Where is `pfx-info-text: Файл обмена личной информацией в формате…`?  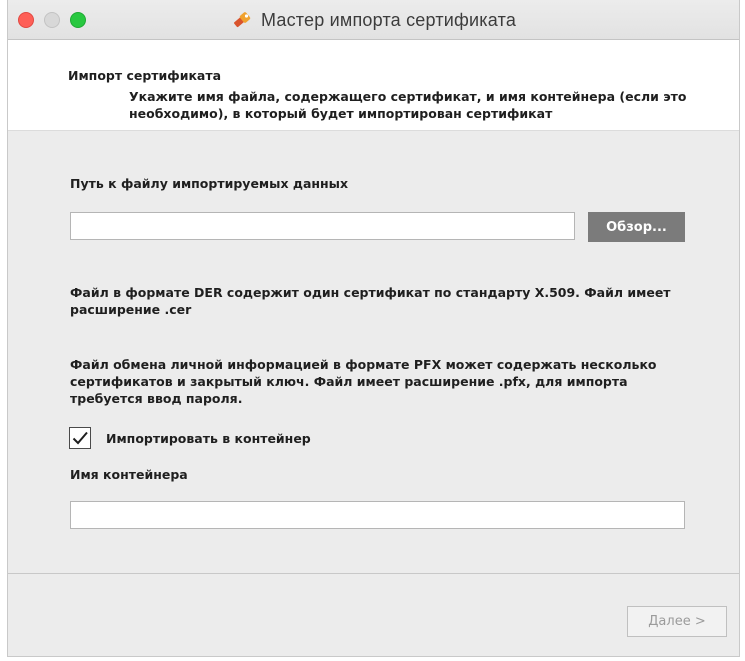 pfx-info-text: Файл обмена личной информацией в формате… is located at coordinates (363, 381).